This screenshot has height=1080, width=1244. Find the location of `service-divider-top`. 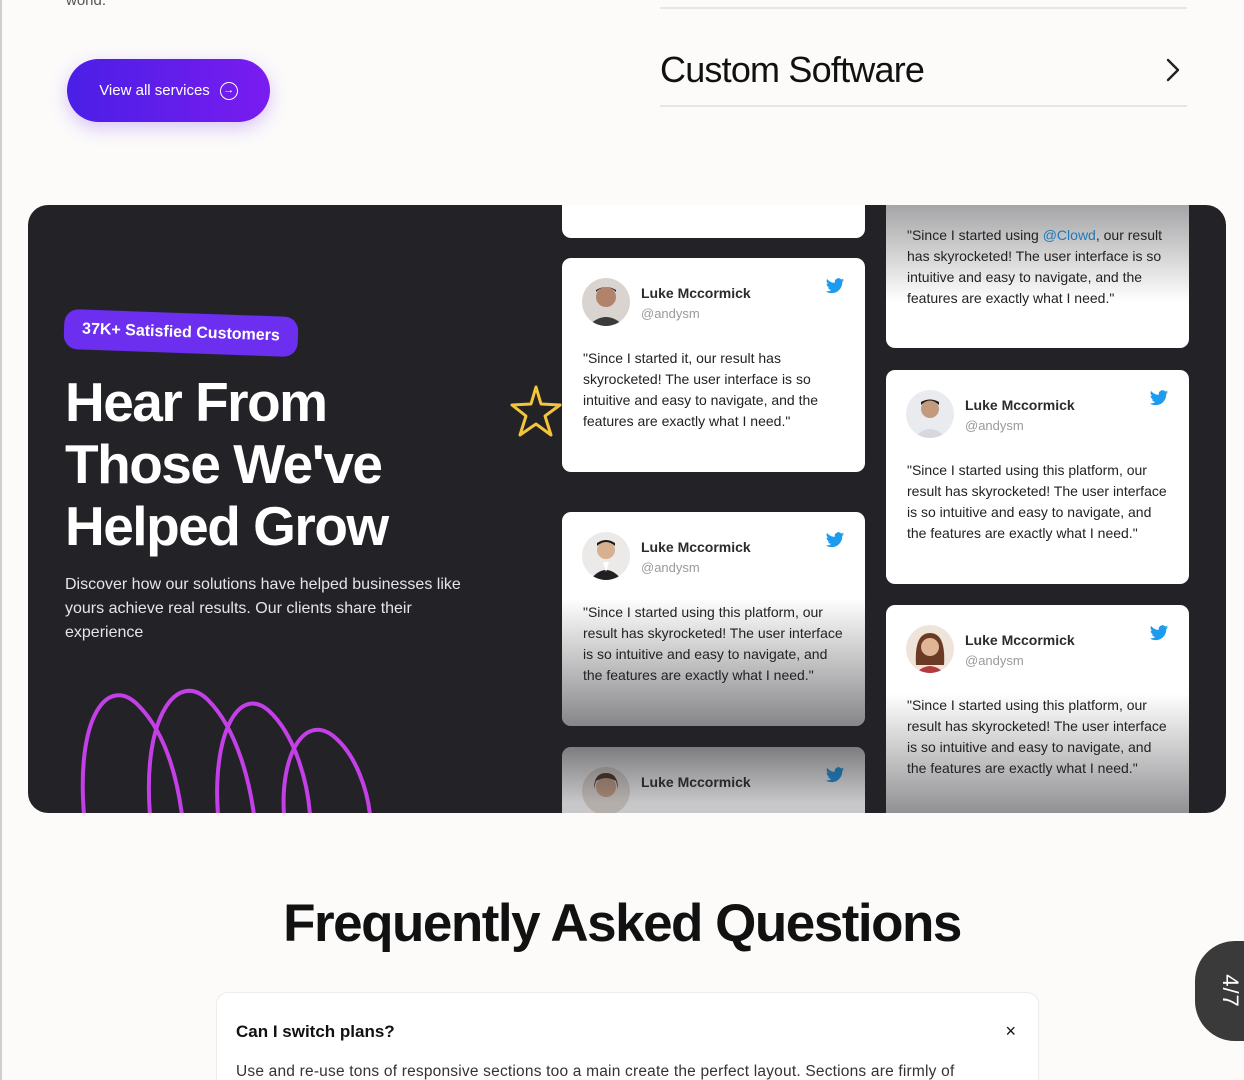

service-divider-top is located at coordinates (923, 8).